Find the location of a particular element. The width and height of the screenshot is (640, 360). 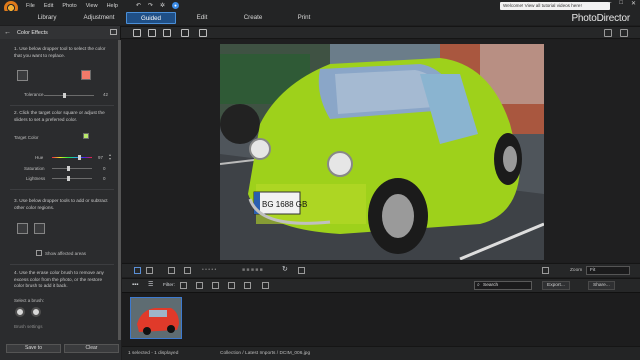

panel-scrollbar is located at coordinates (119, 190).